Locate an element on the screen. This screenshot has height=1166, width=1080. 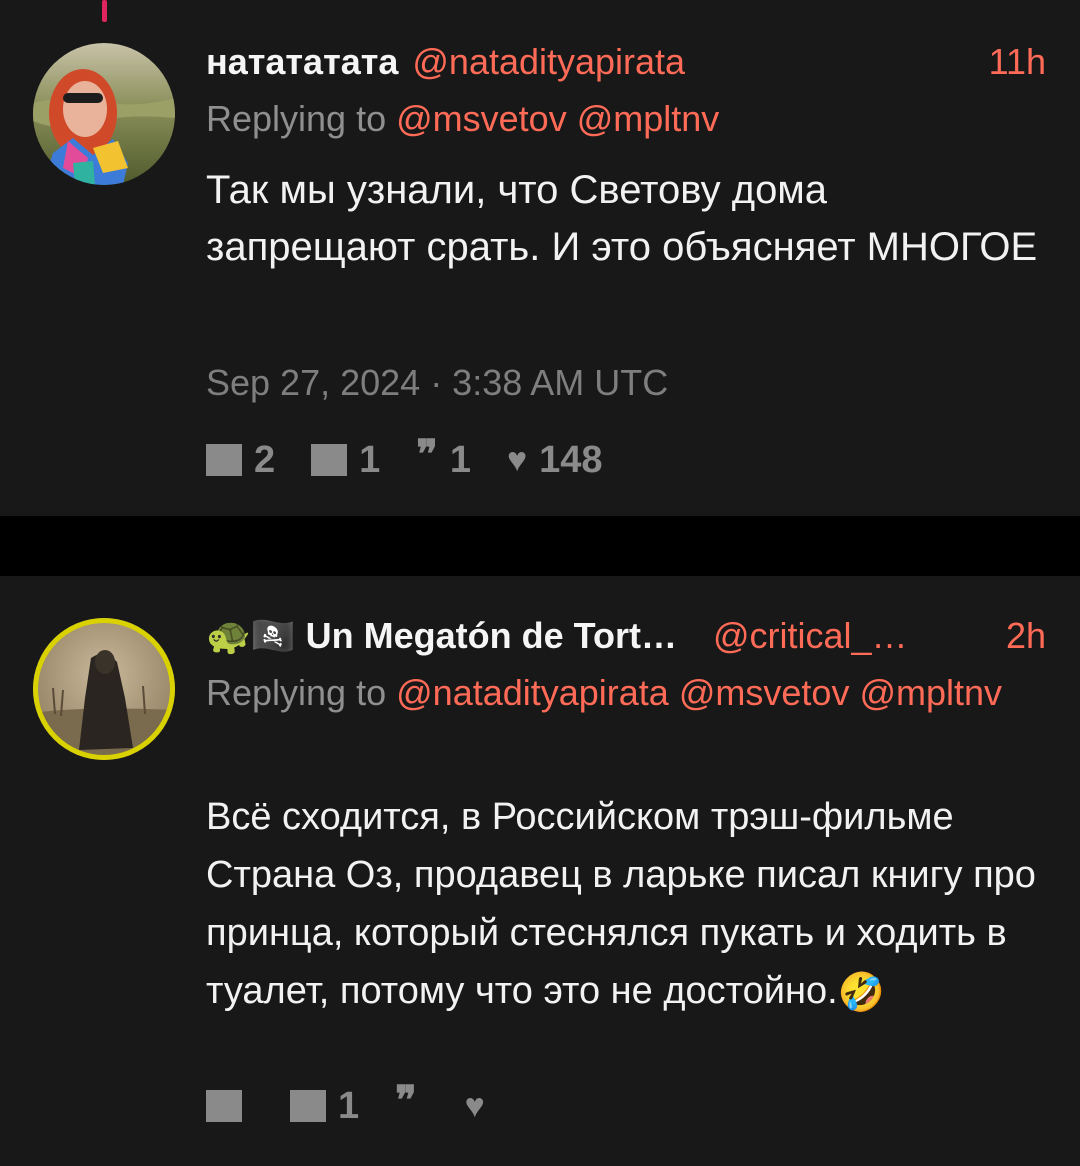
avatar-ring is located at coordinates (104, 689).